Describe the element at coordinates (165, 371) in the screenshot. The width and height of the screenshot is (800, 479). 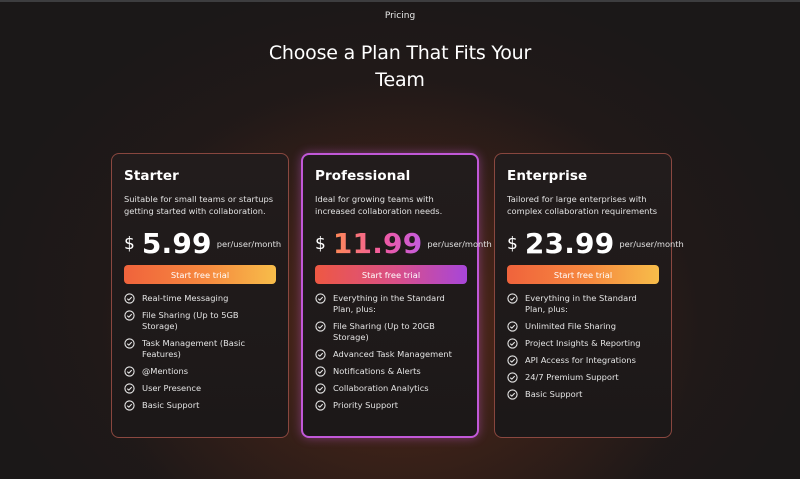
I see `feature-text: @Mentions` at that location.